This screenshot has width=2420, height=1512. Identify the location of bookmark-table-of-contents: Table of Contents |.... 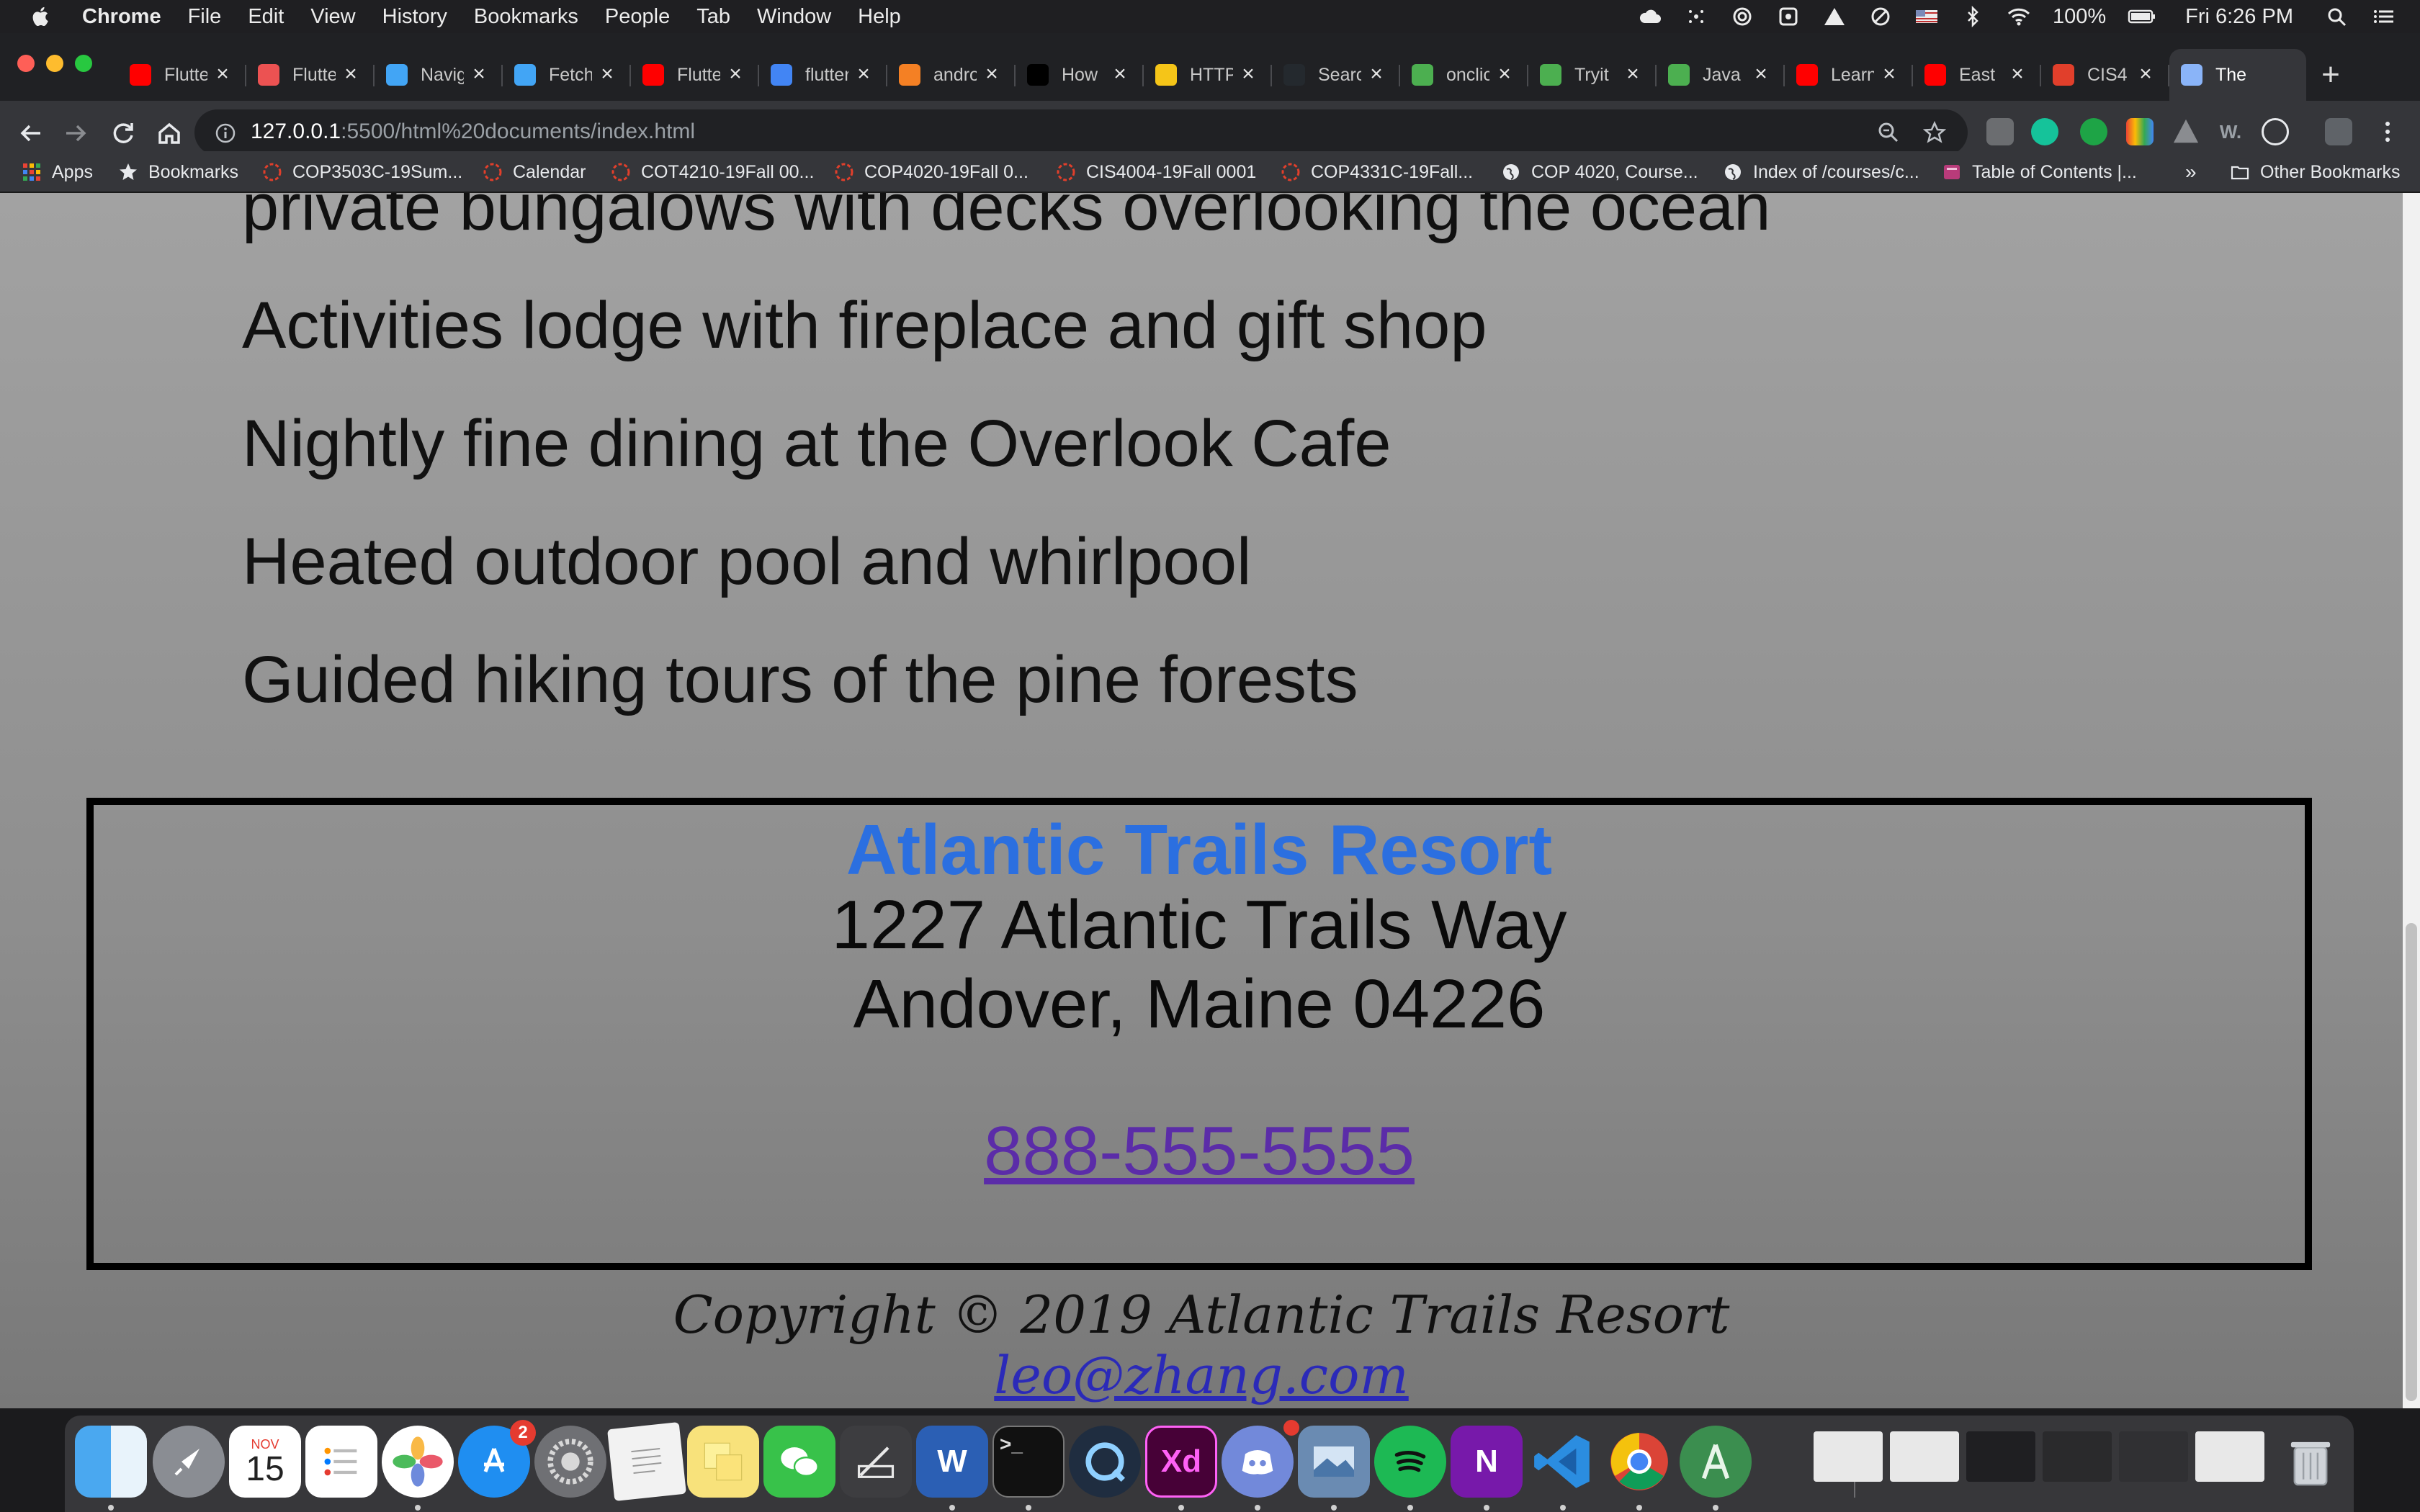
(2040, 172).